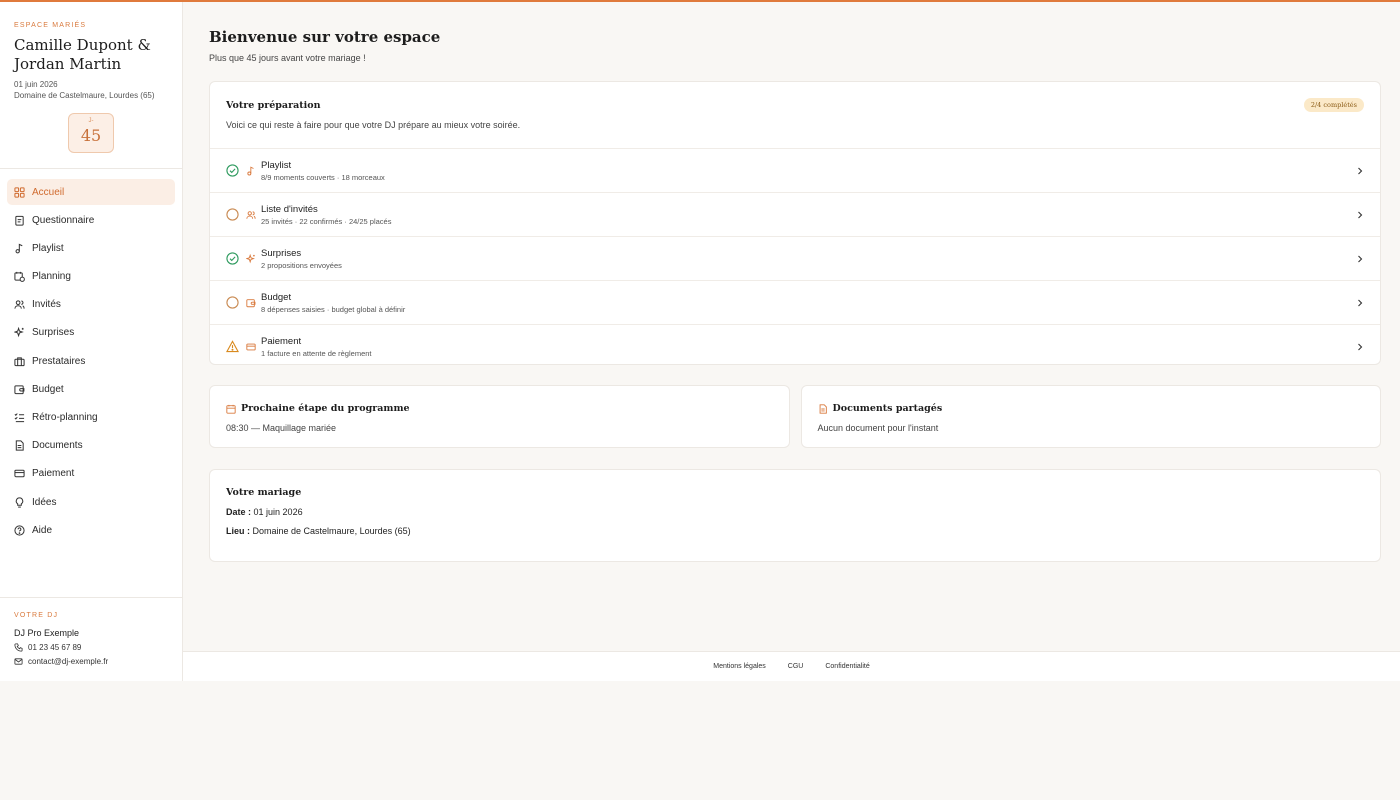 This screenshot has width=1400, height=800. I want to click on sidebar-item-prestataires: Prestataires, so click(91, 361).